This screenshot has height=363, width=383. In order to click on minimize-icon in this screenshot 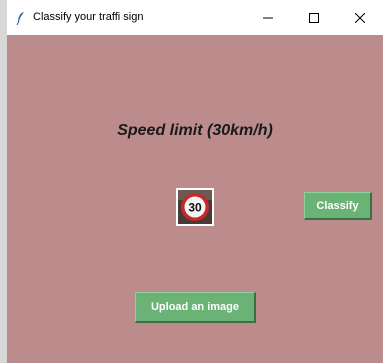, I will do `click(268, 17)`.